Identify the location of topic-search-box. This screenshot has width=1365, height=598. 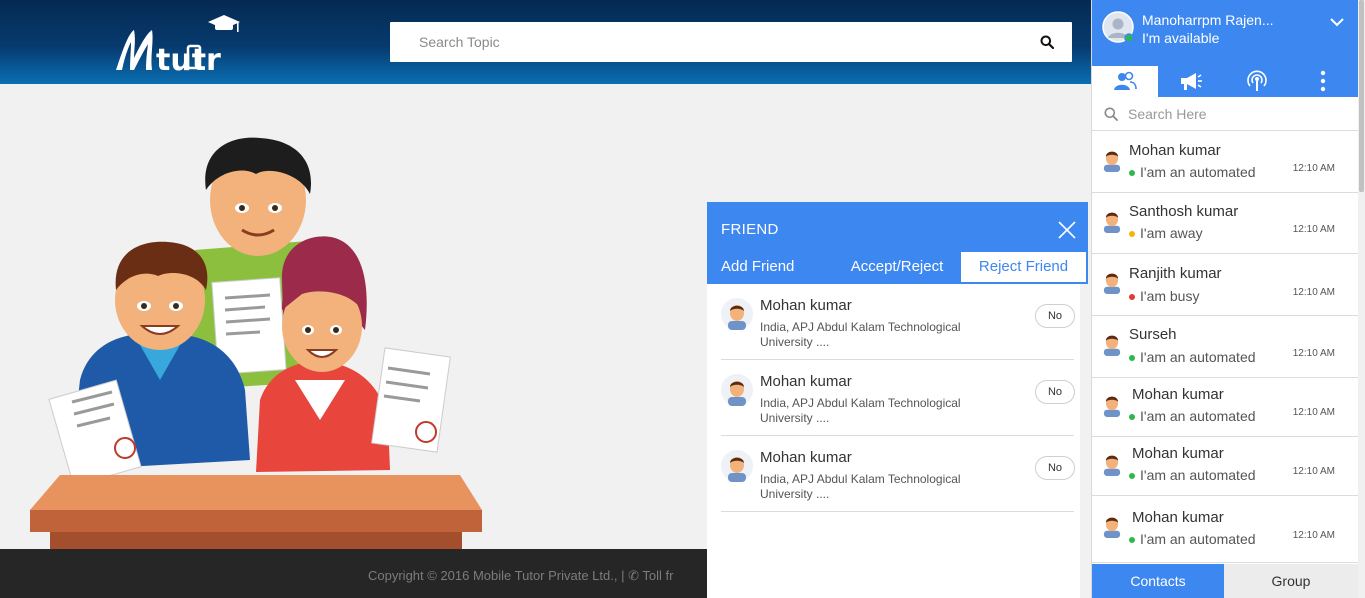
(731, 42).